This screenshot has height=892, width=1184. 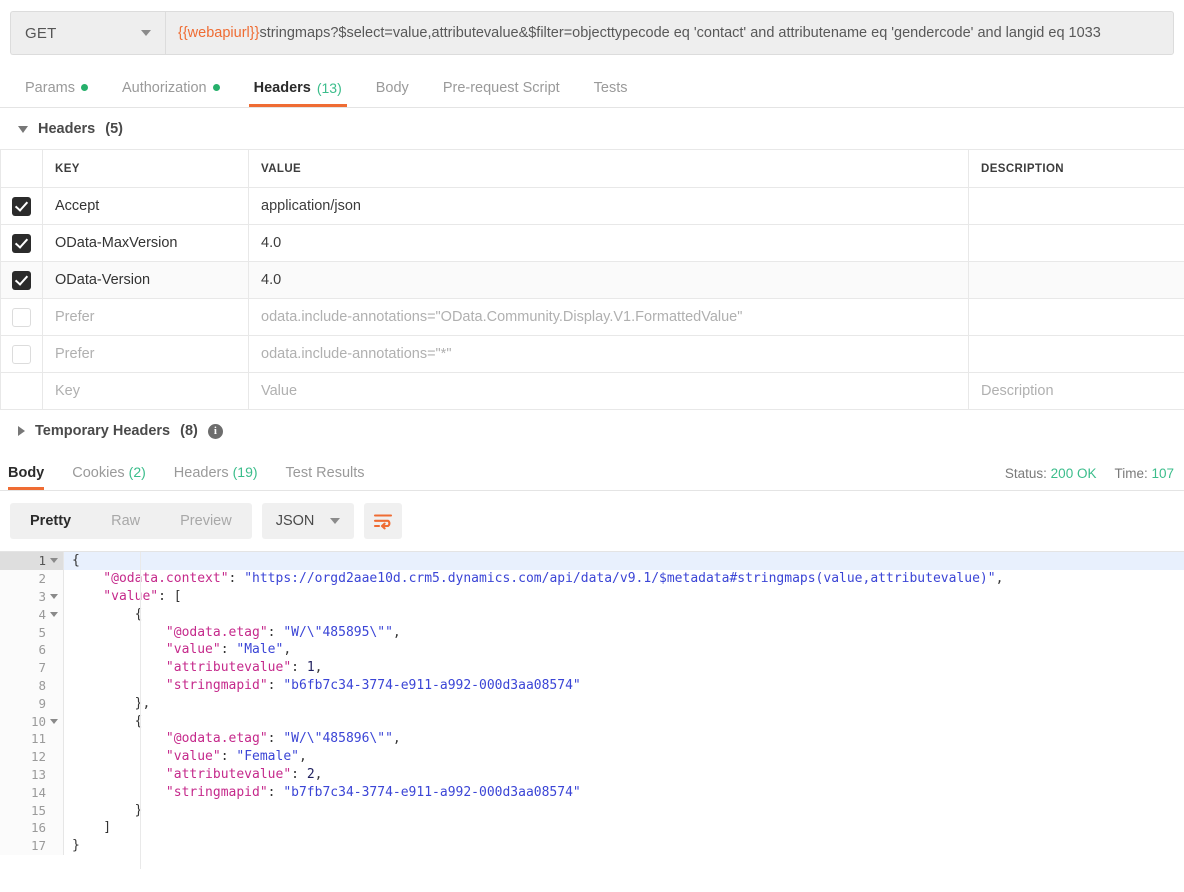 I want to click on line-number-gutter: 16, so click(x=32, y=827).